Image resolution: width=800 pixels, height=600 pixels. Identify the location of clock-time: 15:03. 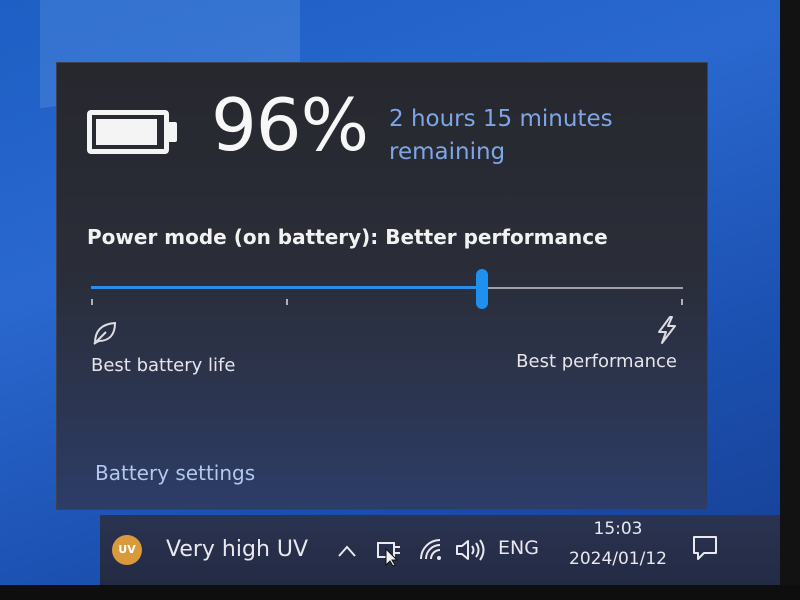
(618, 529).